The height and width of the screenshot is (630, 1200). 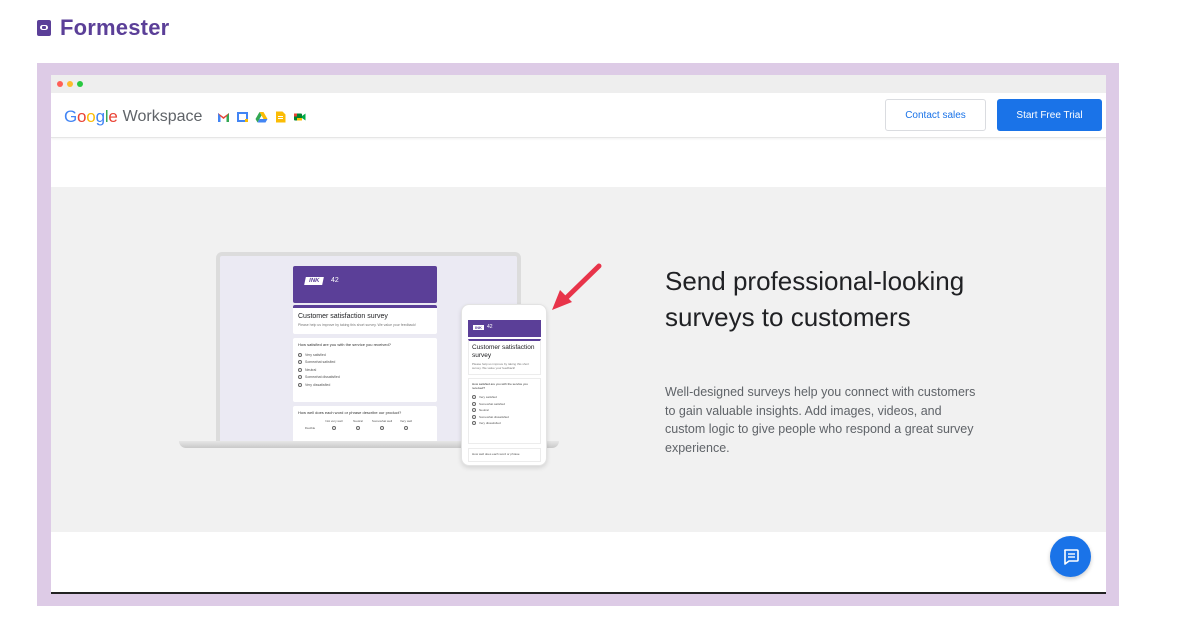 What do you see at coordinates (365, 355) in the screenshot?
I see `radio-option: Very satisfied` at bounding box center [365, 355].